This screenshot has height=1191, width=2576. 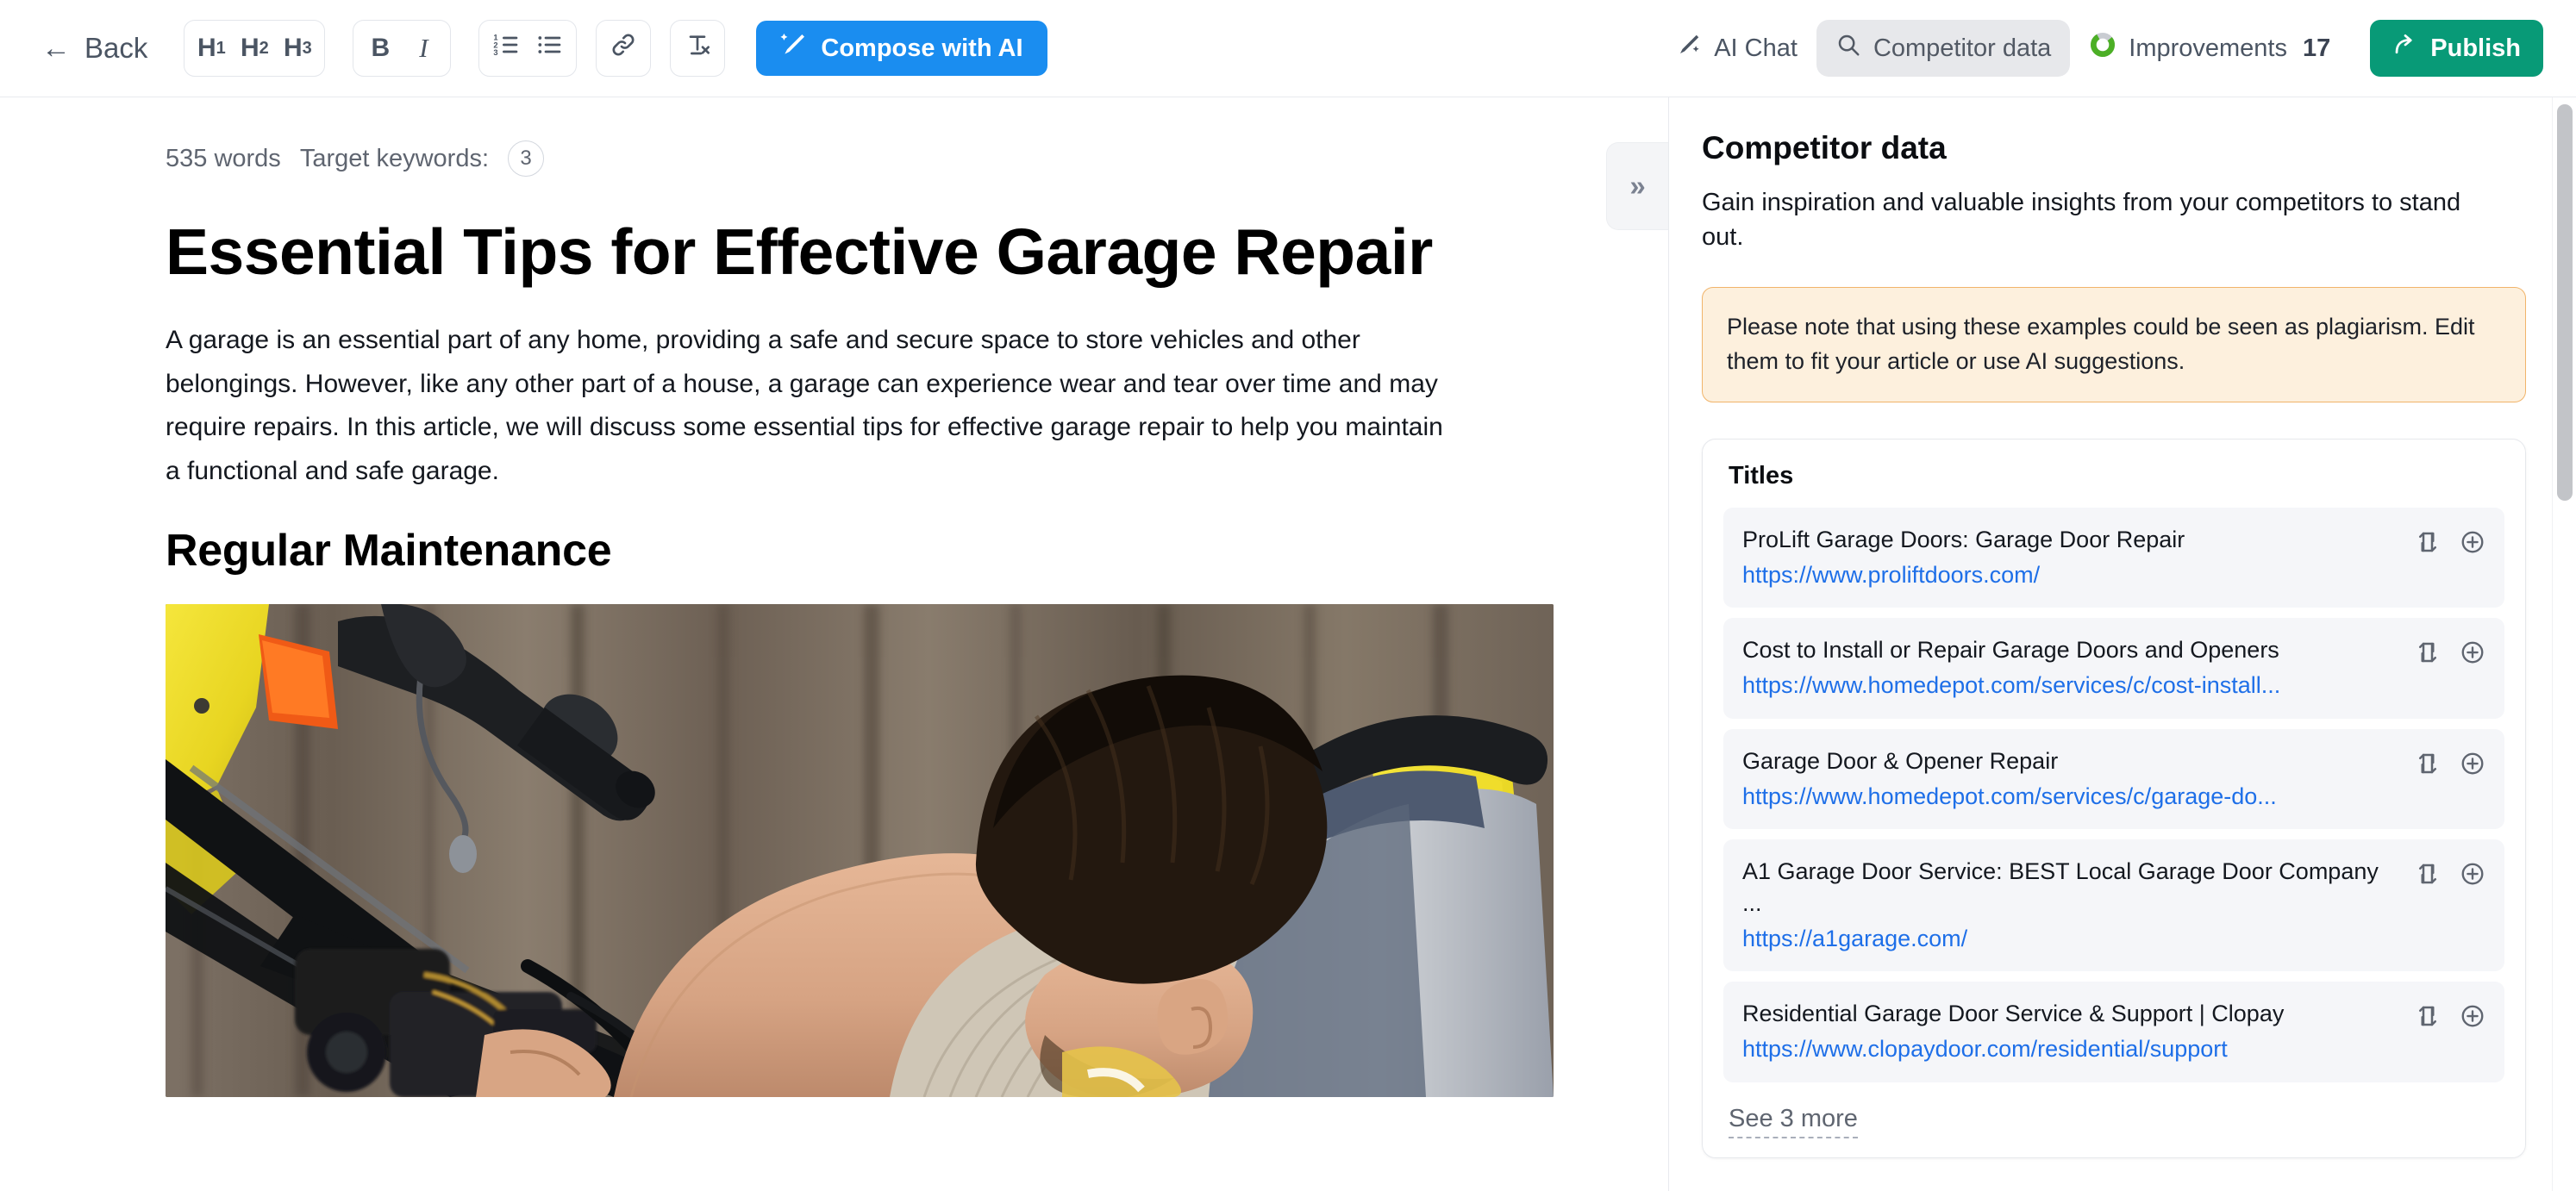 What do you see at coordinates (381, 48) in the screenshot?
I see `bold-button: B` at bounding box center [381, 48].